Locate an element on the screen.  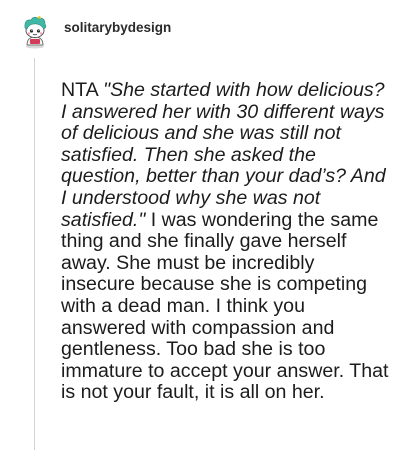
comment-body-prefix: NTA is located at coordinates (82, 90).